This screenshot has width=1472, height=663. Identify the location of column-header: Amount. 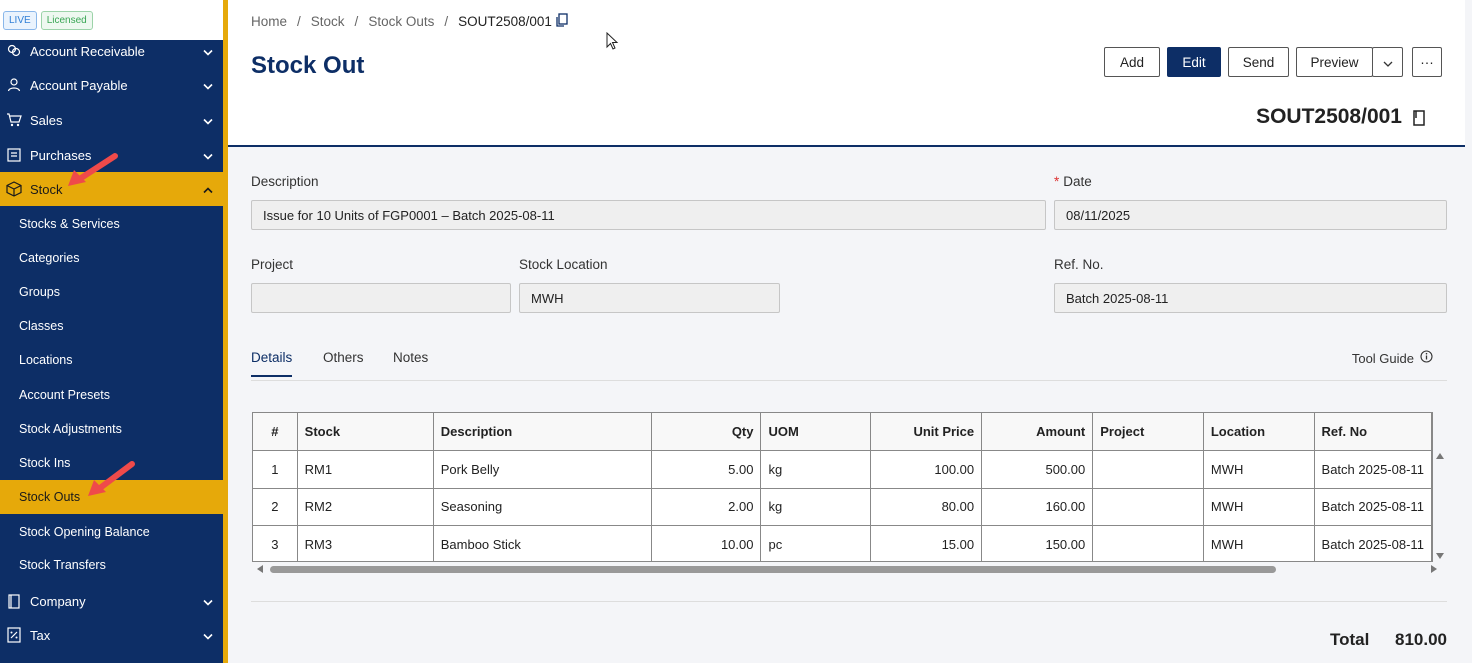
(1037, 432).